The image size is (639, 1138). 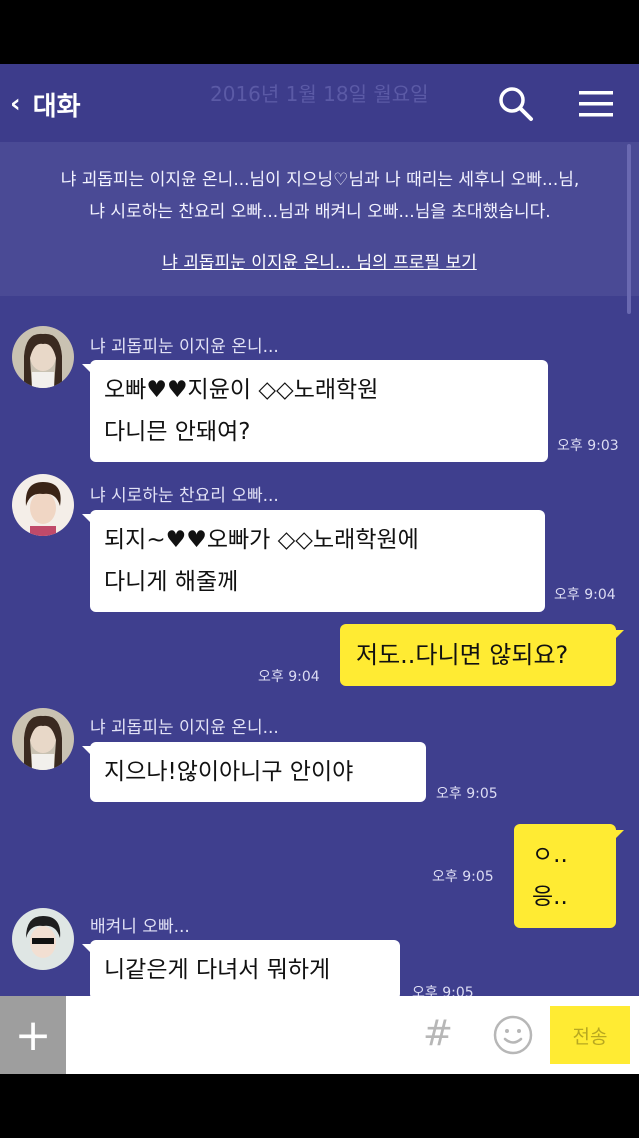 I want to click on message-text: 지으나!않이아니구 안이야, so click(x=229, y=772).